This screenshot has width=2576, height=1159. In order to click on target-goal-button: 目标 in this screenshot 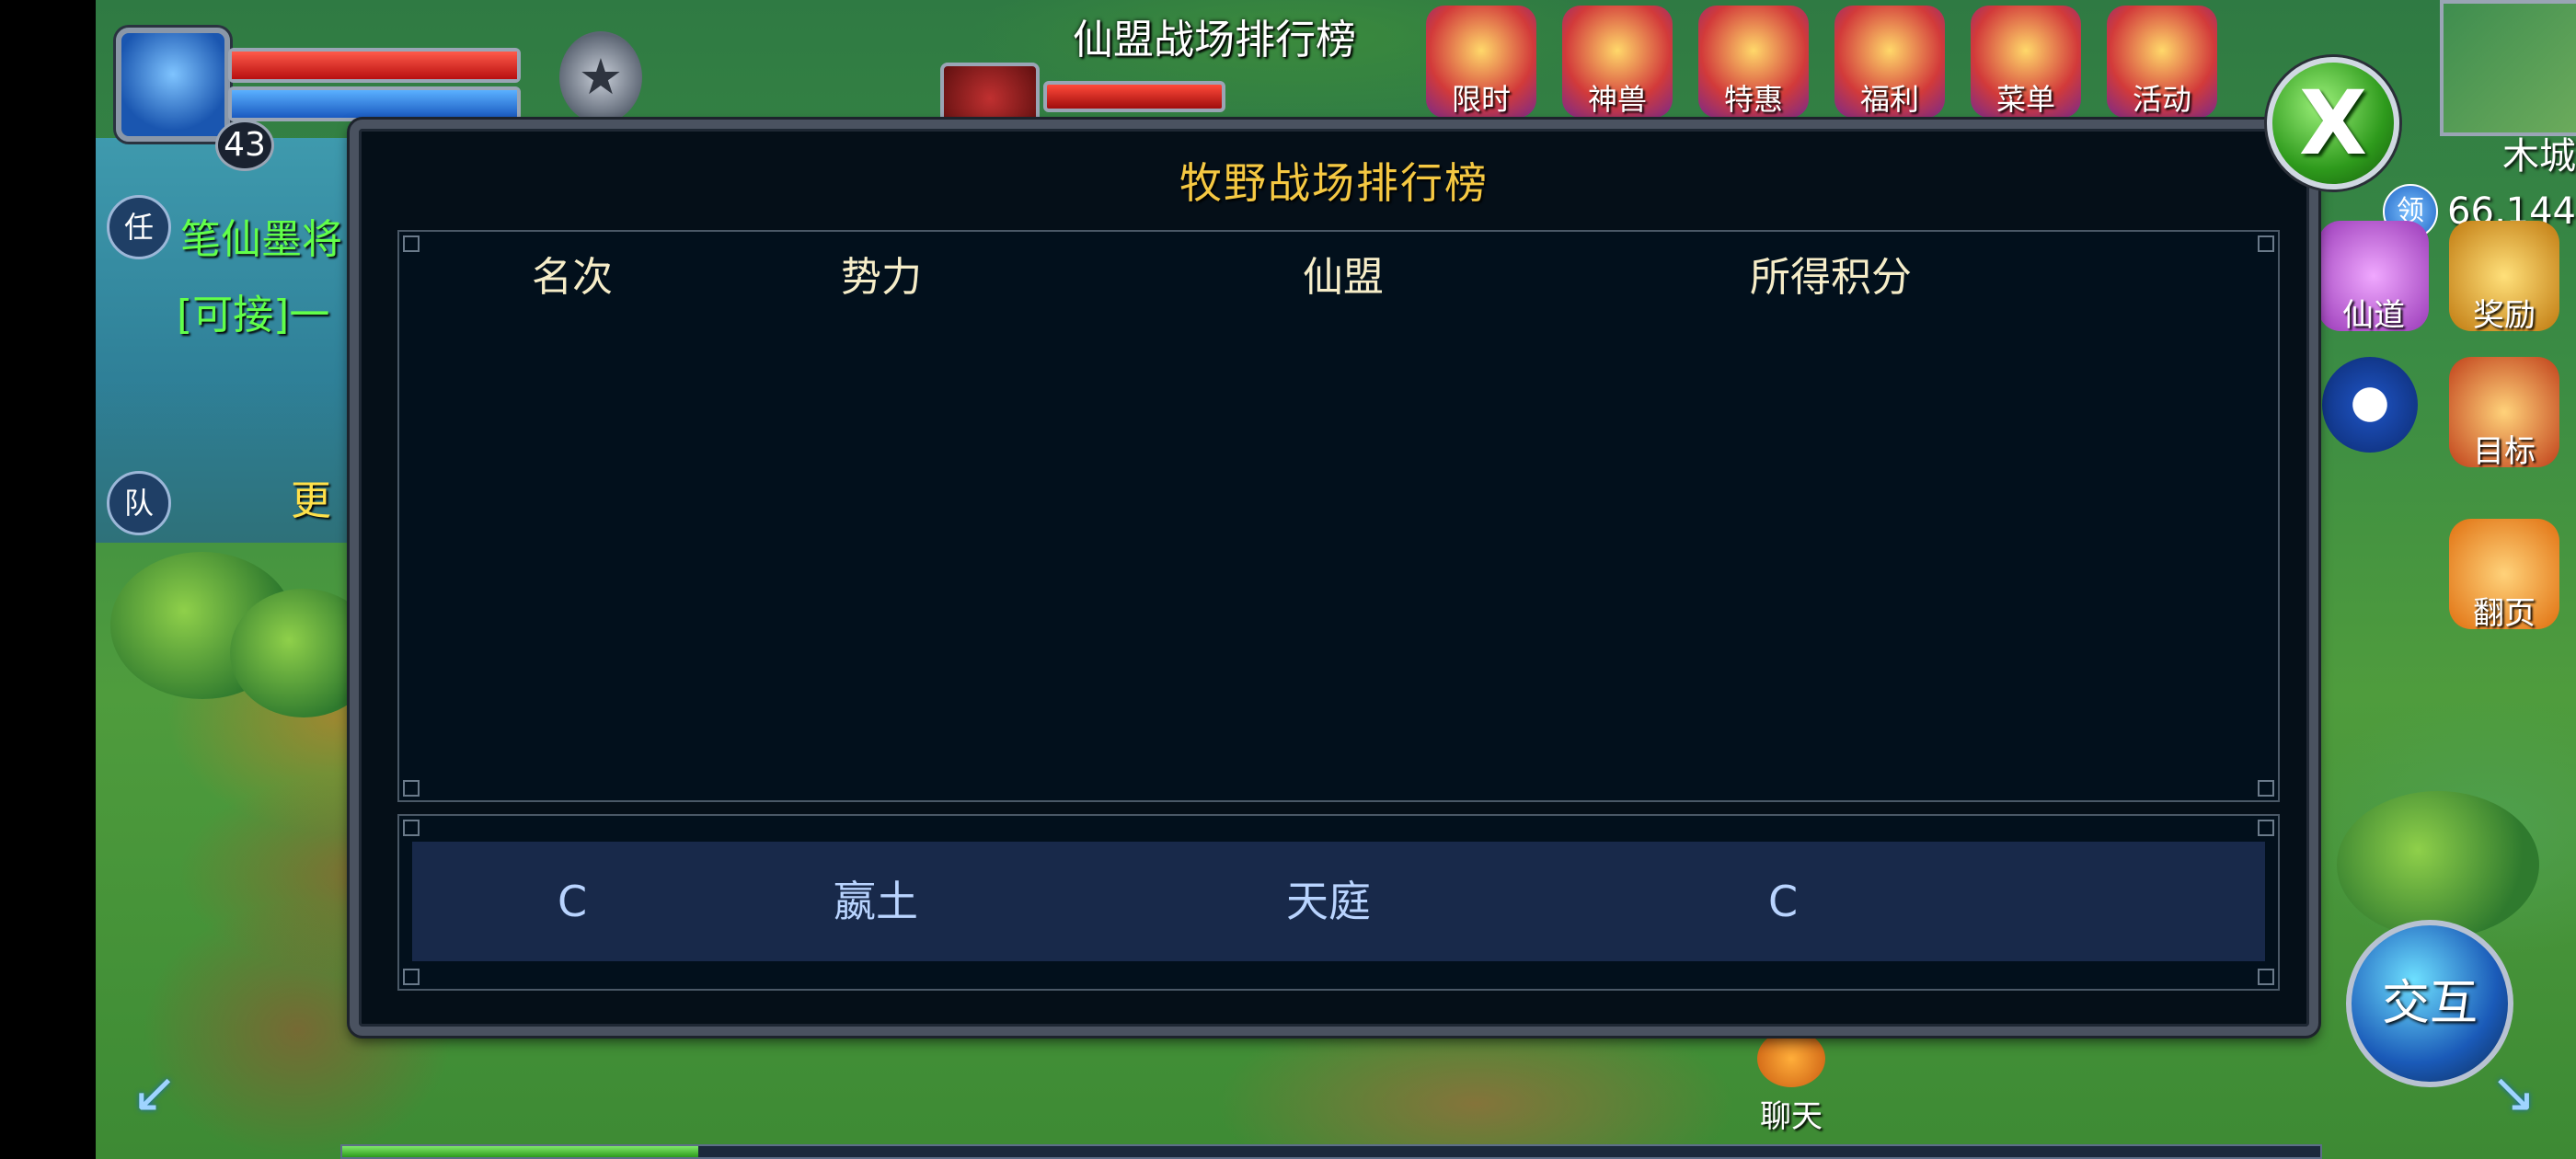, I will do `click(2504, 413)`.